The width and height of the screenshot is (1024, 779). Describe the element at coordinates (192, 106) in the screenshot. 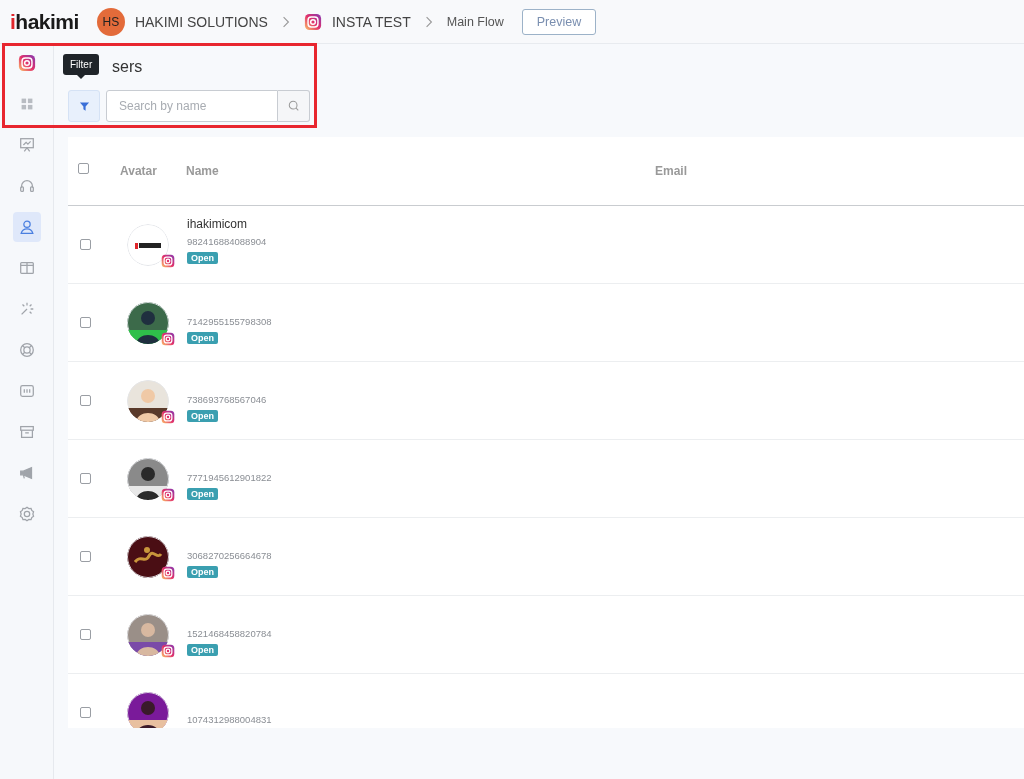

I see `search-field: Search by name` at that location.